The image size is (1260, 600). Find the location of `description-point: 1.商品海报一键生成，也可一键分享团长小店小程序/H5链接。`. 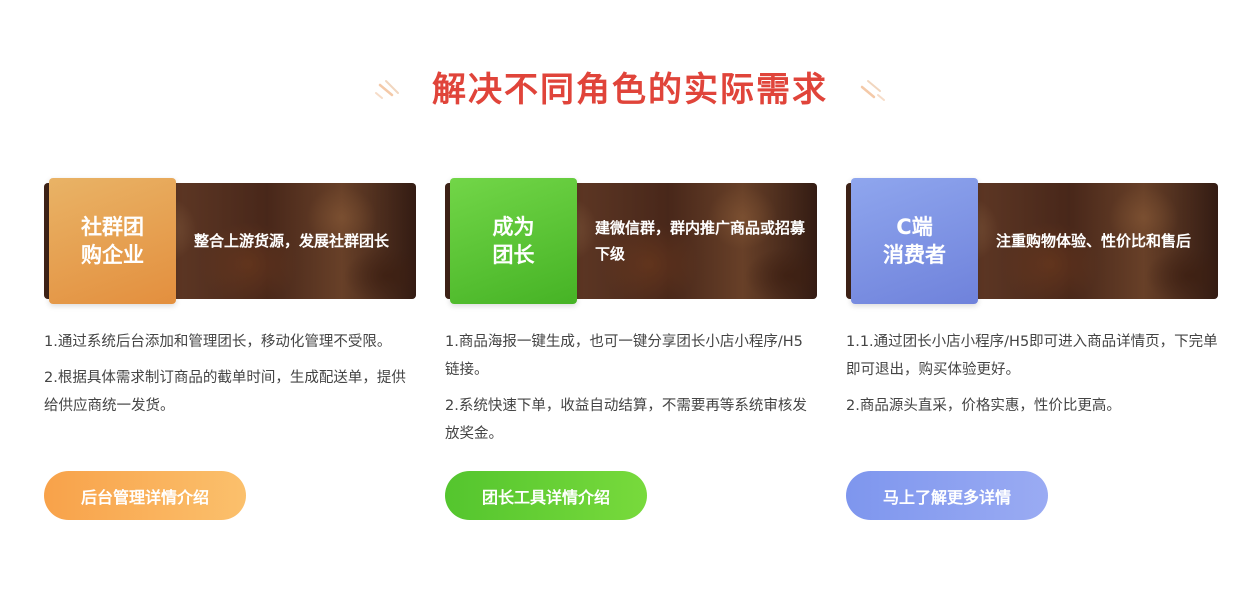

description-point: 1.商品海报一键生成，也可一键分享团长小店小程序/H5链接。 is located at coordinates (624, 356).